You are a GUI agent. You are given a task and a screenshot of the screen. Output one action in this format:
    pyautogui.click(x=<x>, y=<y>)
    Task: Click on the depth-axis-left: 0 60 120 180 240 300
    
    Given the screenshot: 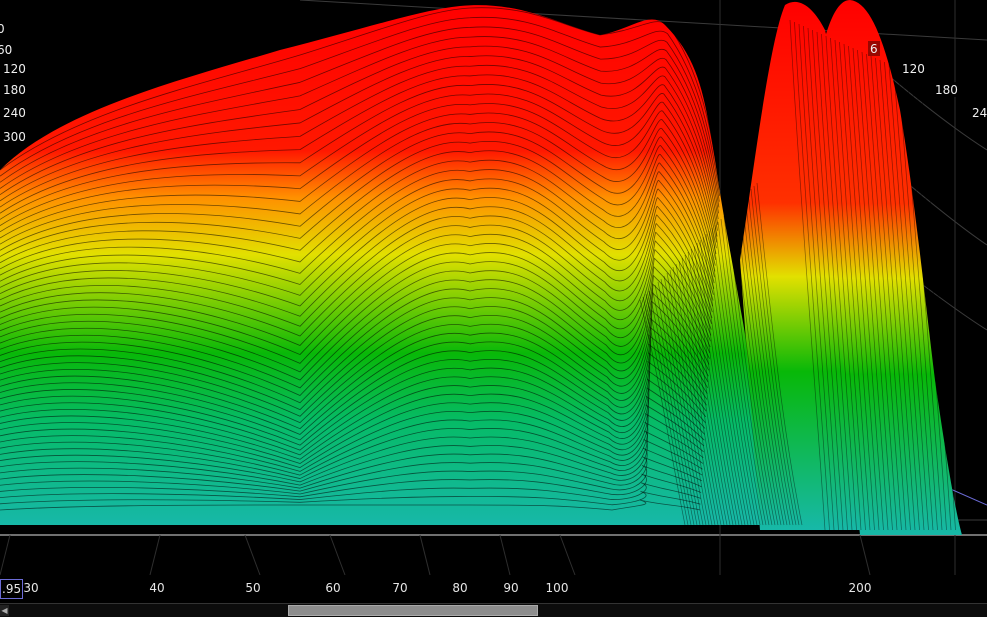 What is the action you would take?
    pyautogui.click(x=13, y=82)
    